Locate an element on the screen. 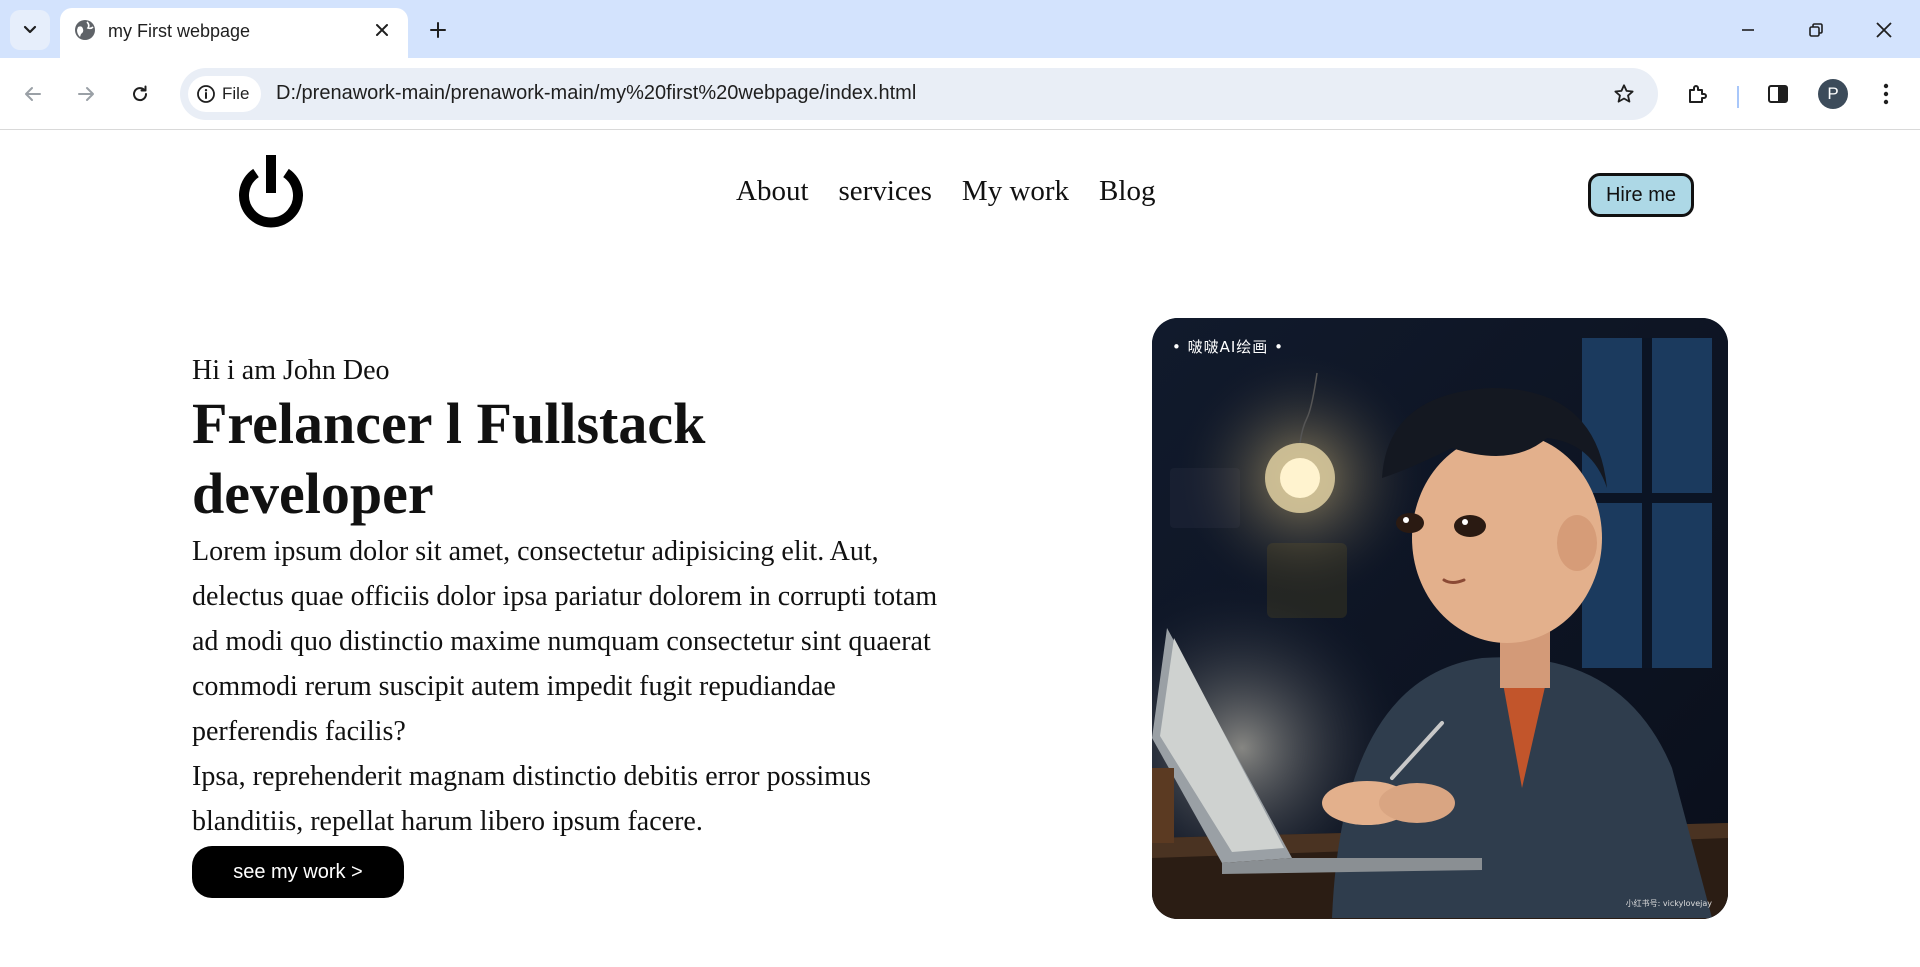 Image resolution: width=1920 pixels, height=967 pixels. nav-link-about: About is located at coordinates (772, 191).